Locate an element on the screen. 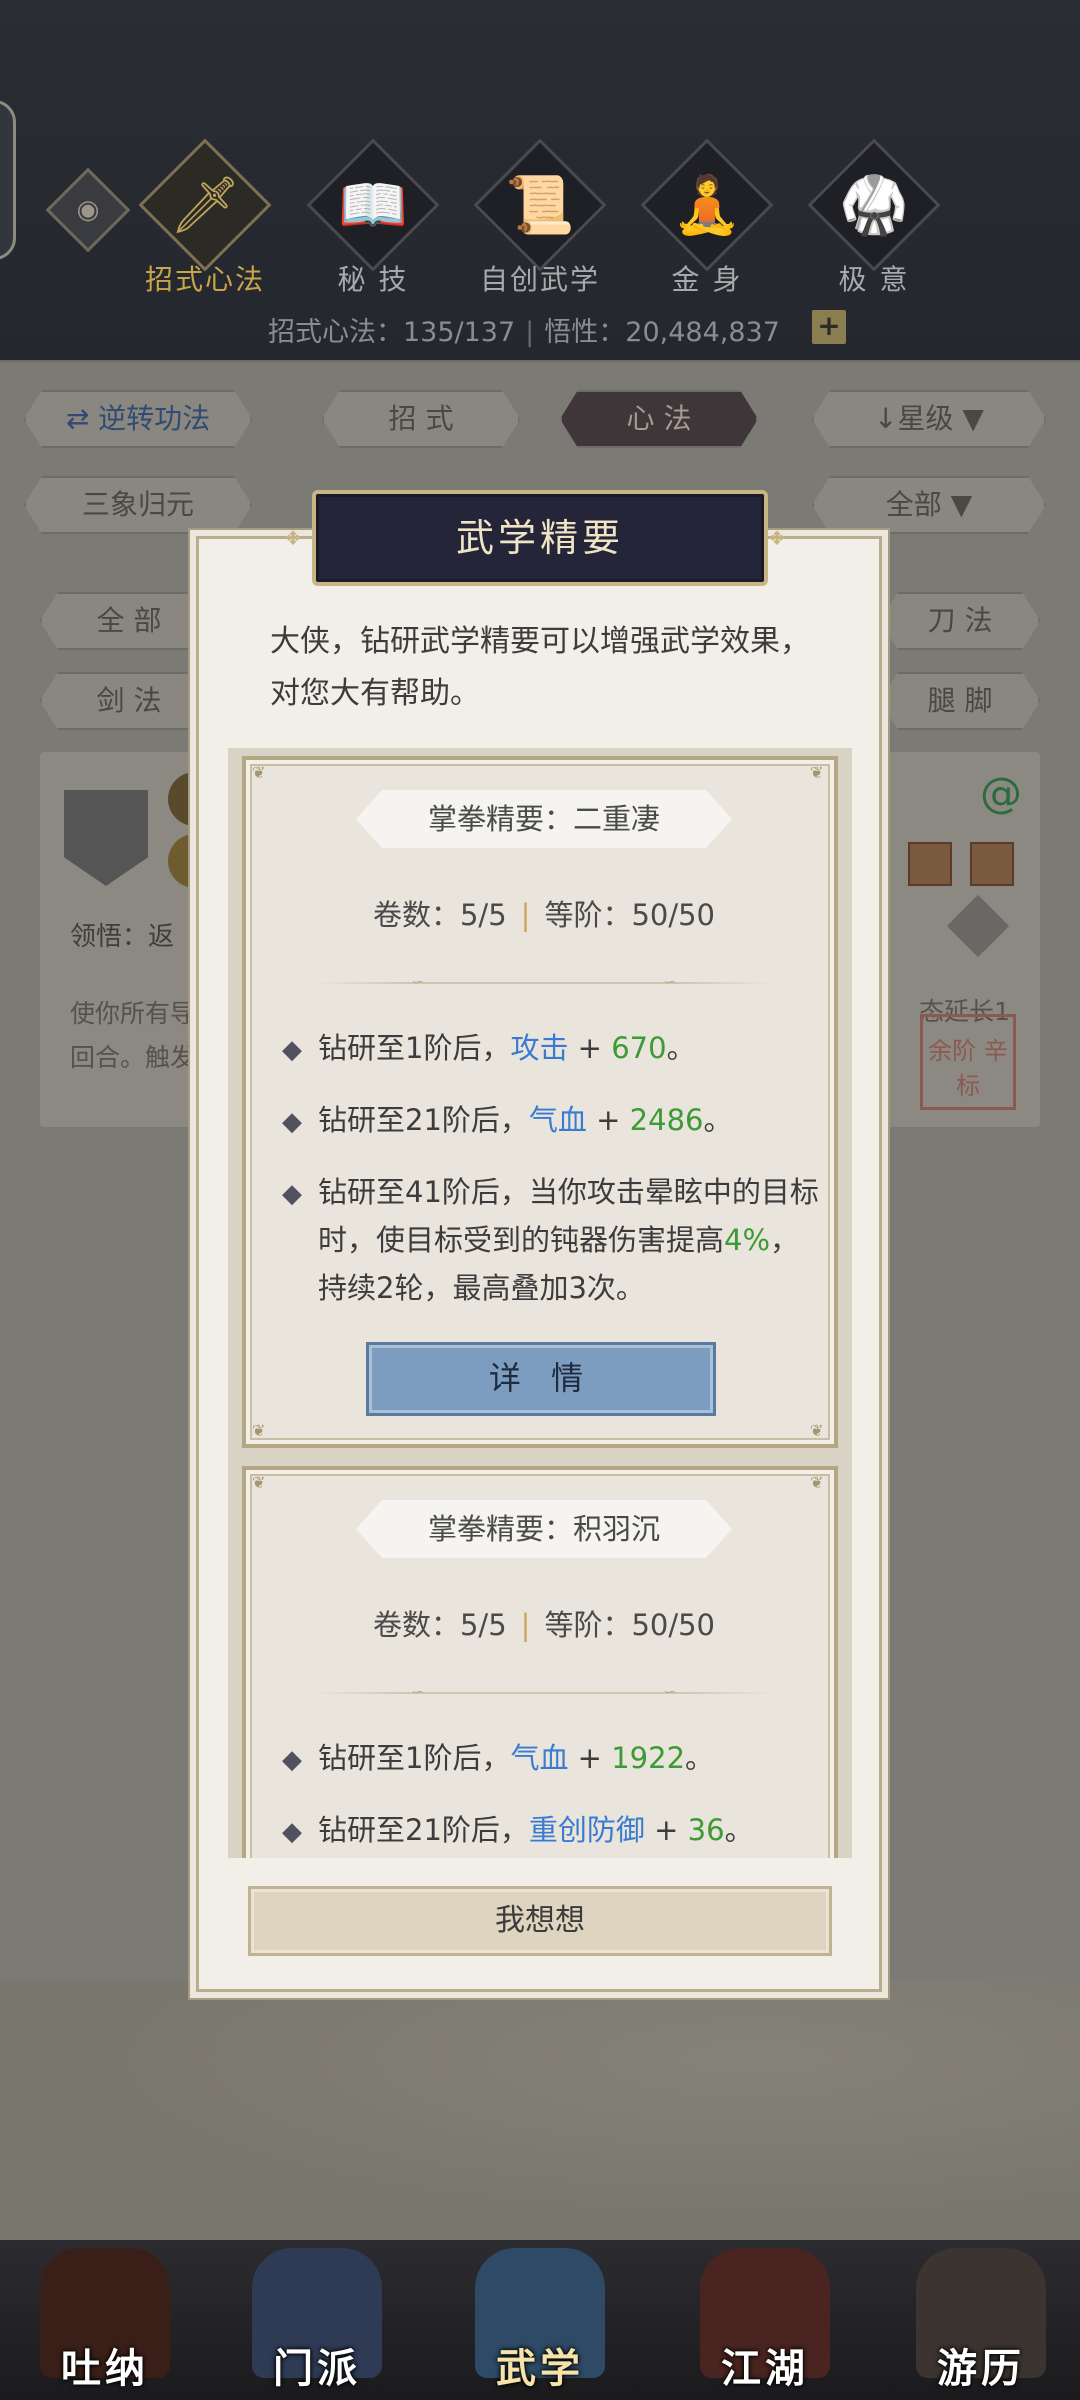 The width and height of the screenshot is (1080, 2400). effect-bullet: ◆ 钻研至21阶后，气血 + 2486。 is located at coordinates (552, 1121).